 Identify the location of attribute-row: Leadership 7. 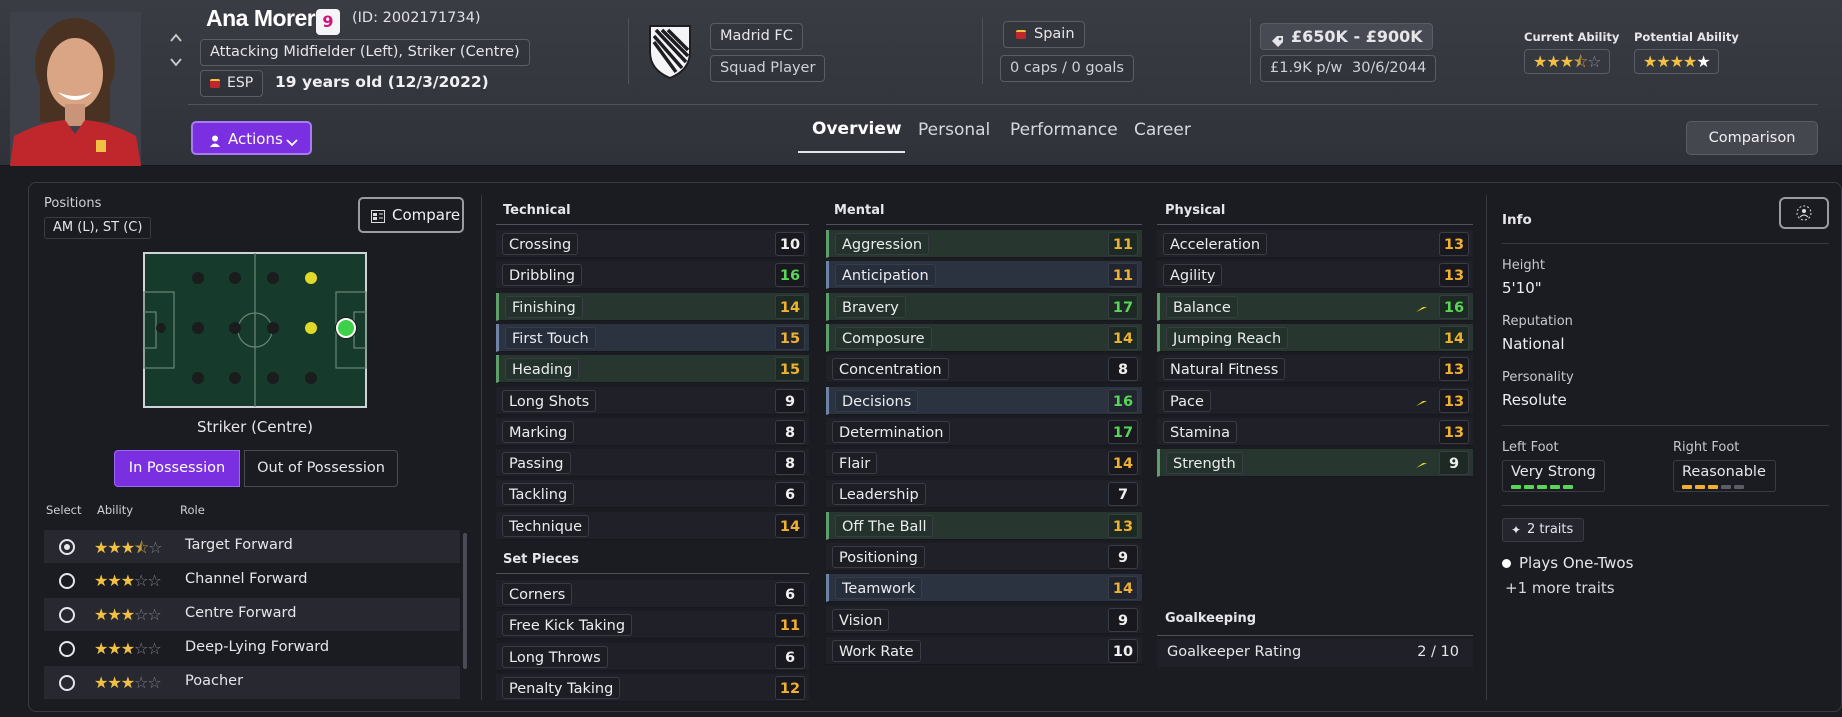
(984, 494).